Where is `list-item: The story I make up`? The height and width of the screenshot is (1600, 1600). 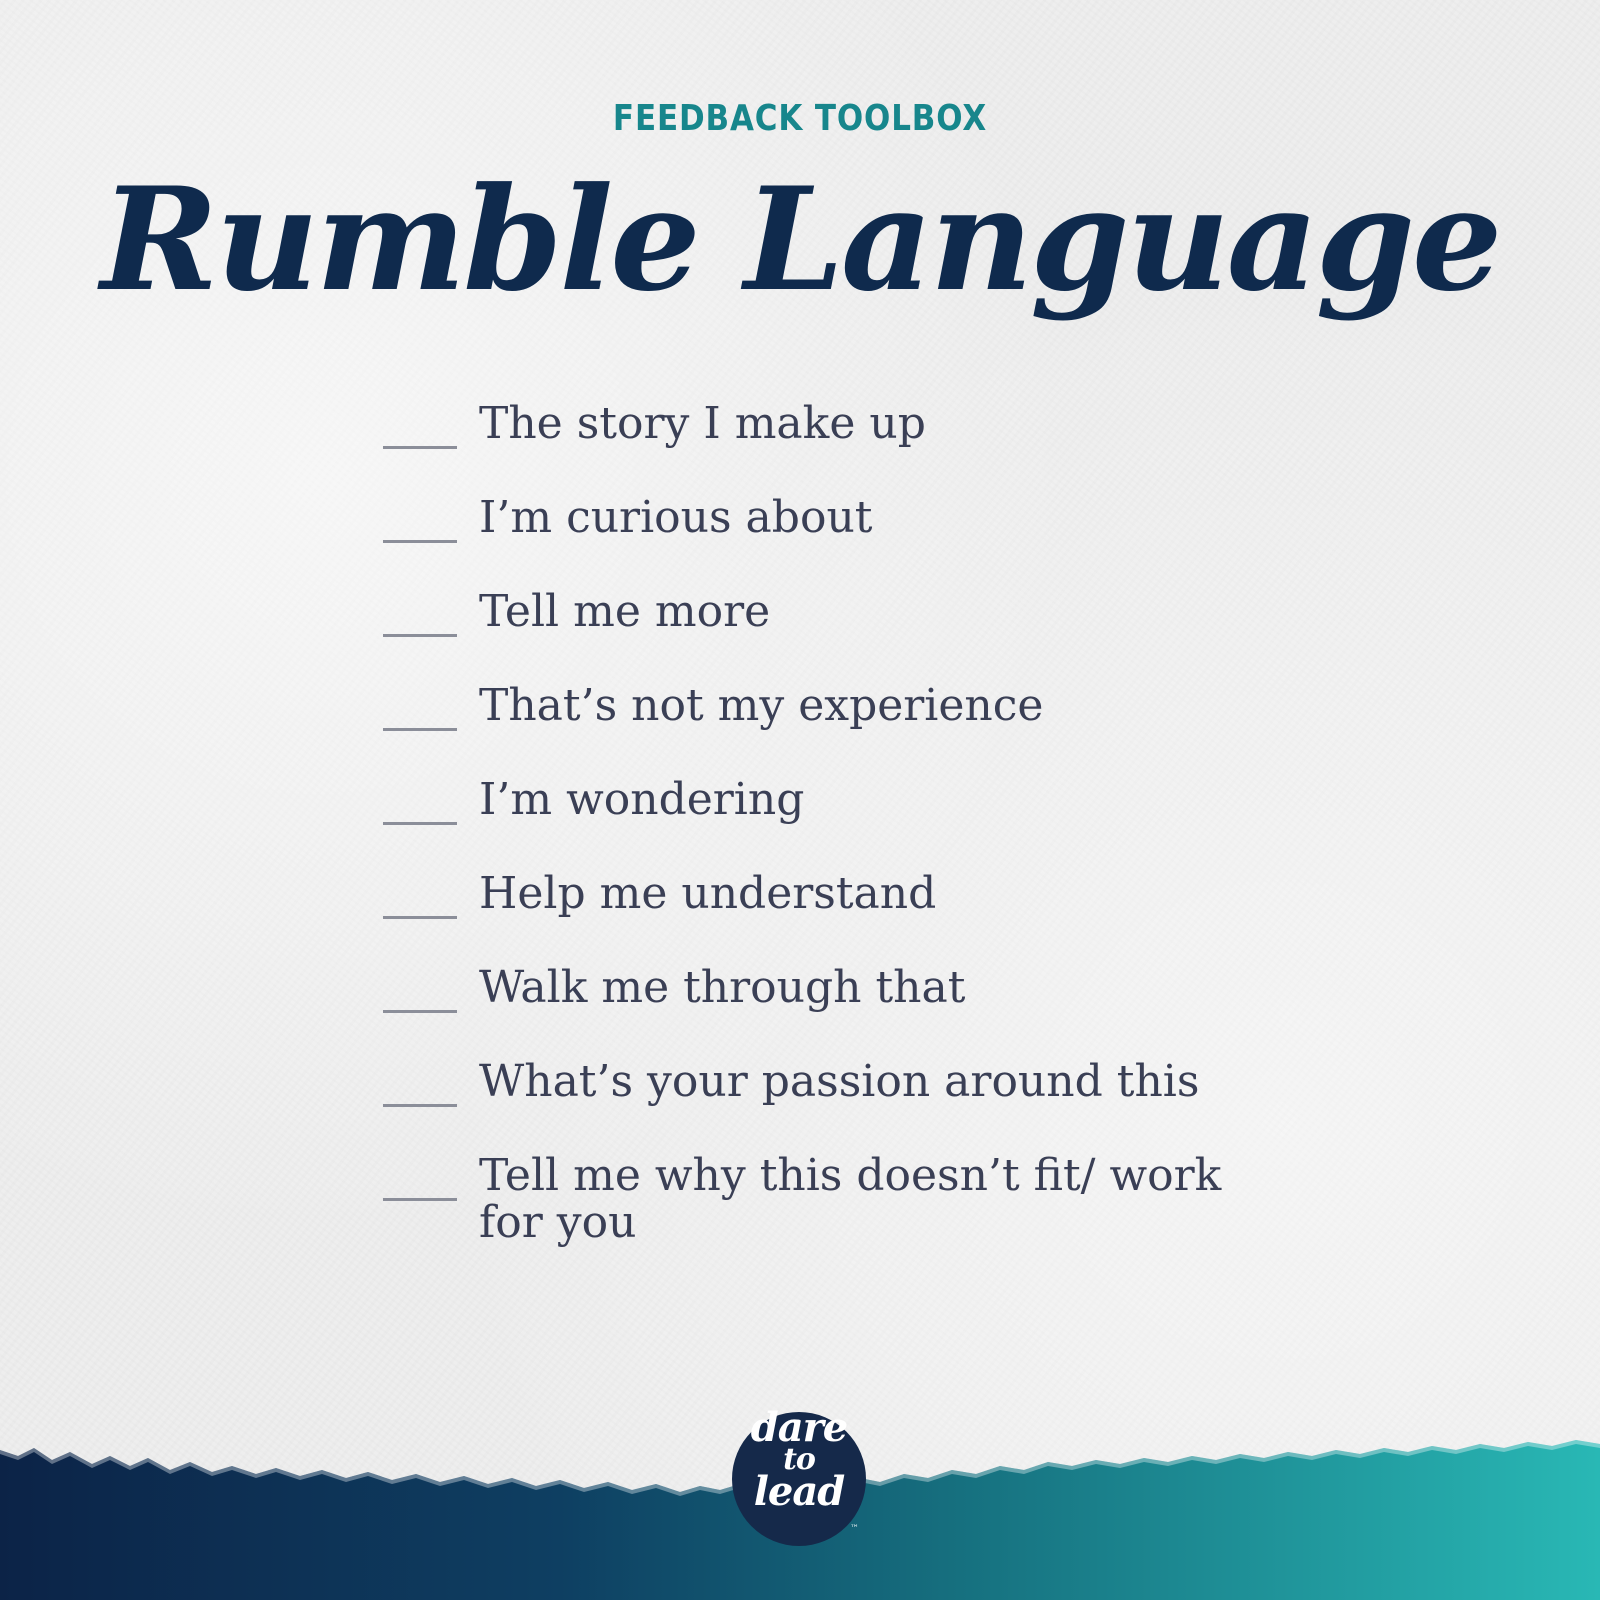 list-item: The story I make up is located at coordinates (821, 435).